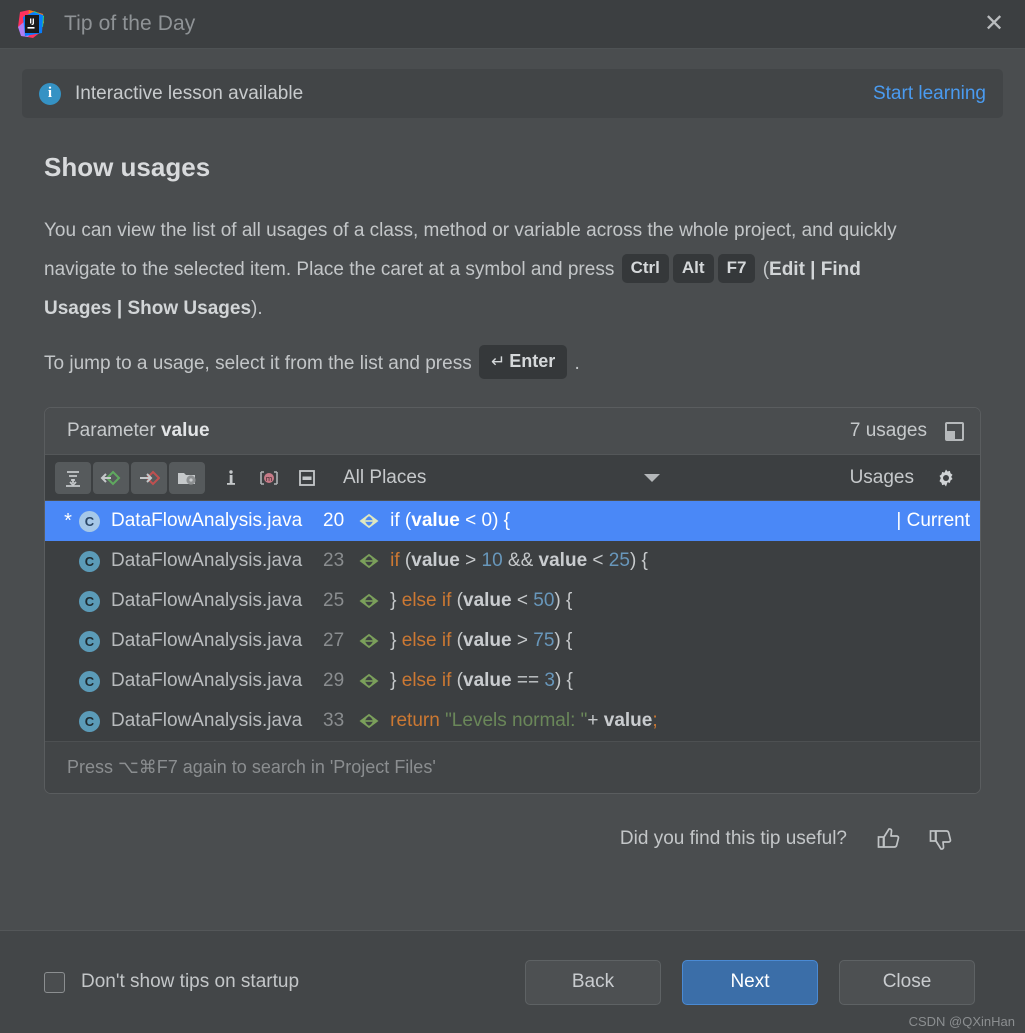 This screenshot has width=1025, height=1033. What do you see at coordinates (187, 477) in the screenshot?
I see `settings-folder-icon` at bounding box center [187, 477].